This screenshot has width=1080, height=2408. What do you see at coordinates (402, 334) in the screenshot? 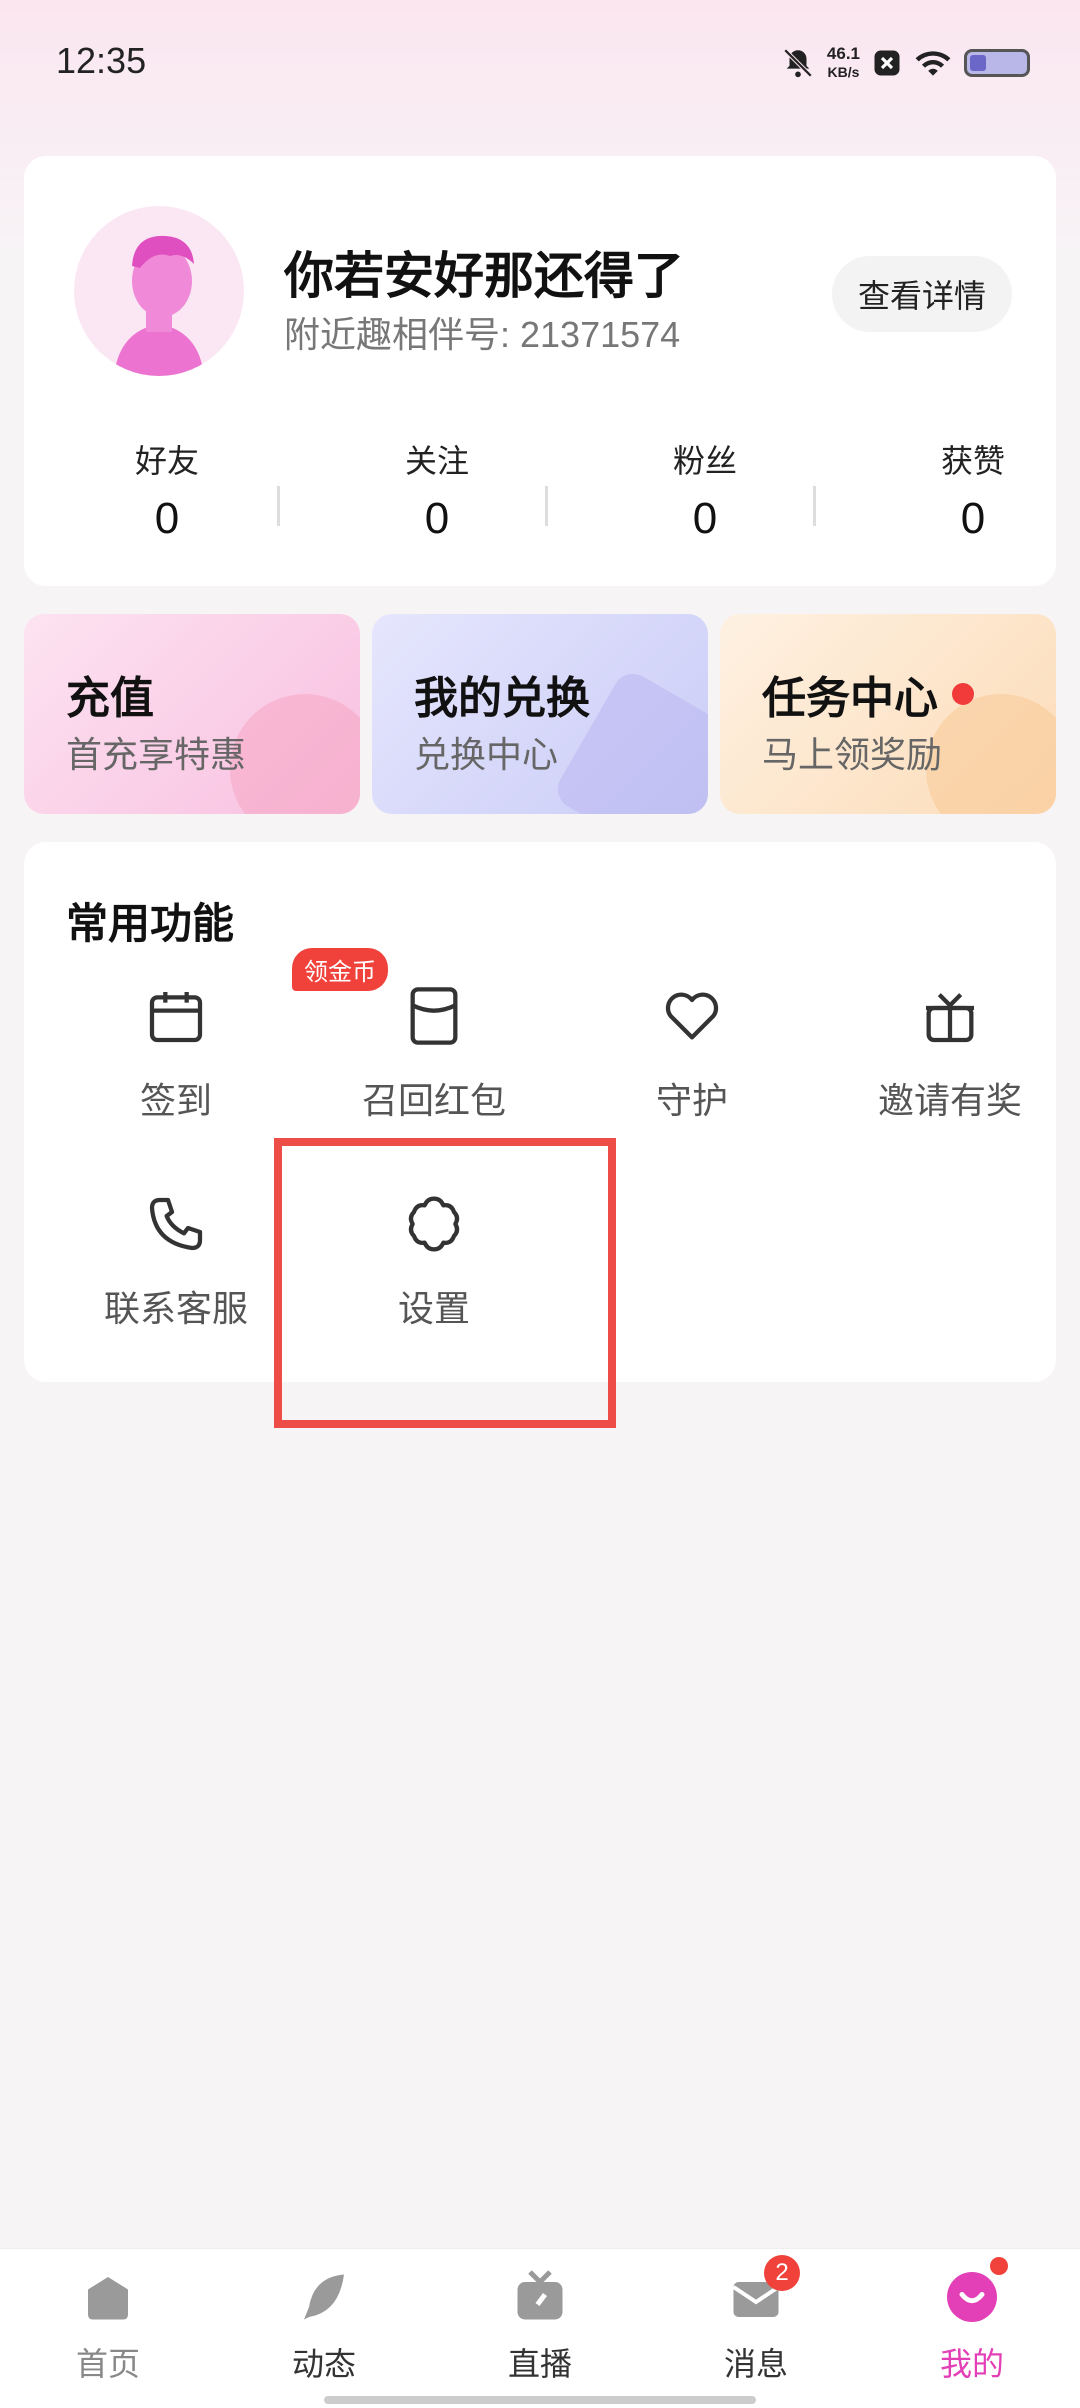
I see `user-id-label: 附近趣相伴号:` at bounding box center [402, 334].